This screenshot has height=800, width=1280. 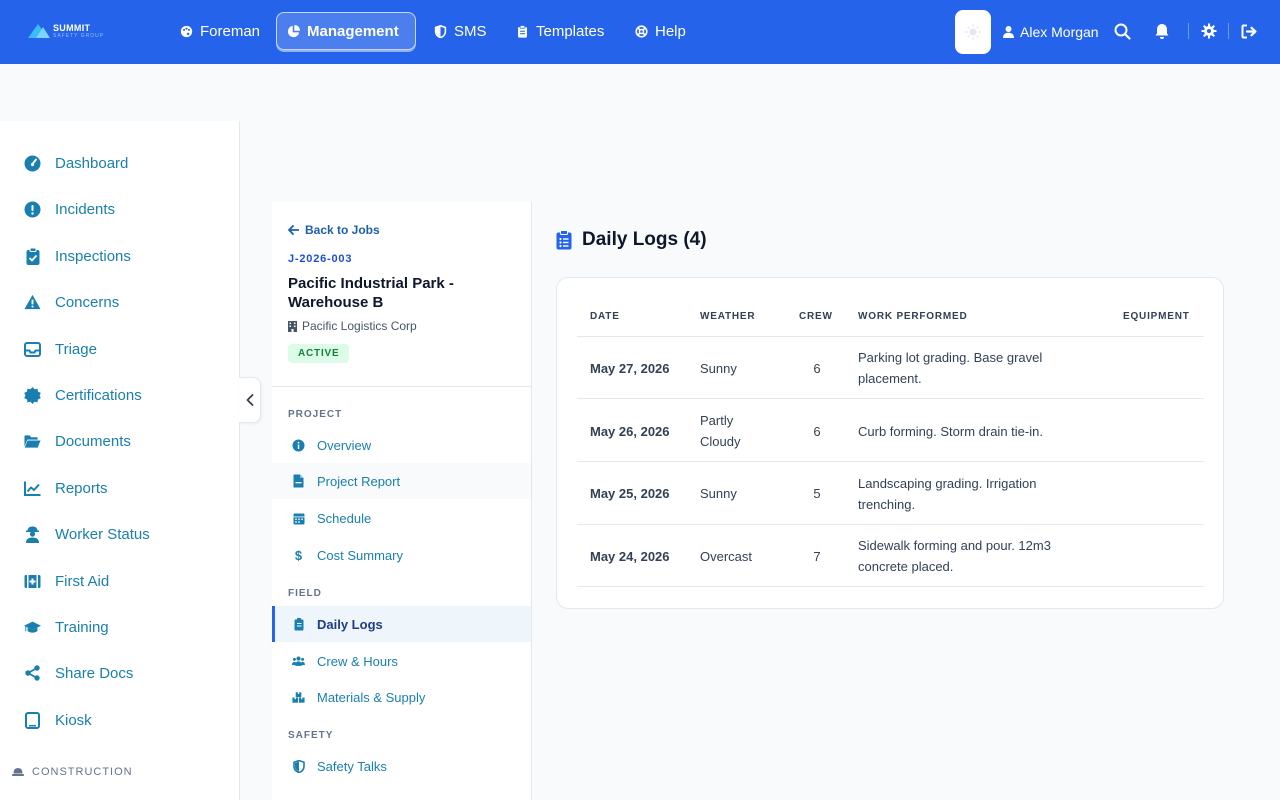 What do you see at coordinates (315, 414) in the screenshot?
I see `section-title-project: PROJECT` at bounding box center [315, 414].